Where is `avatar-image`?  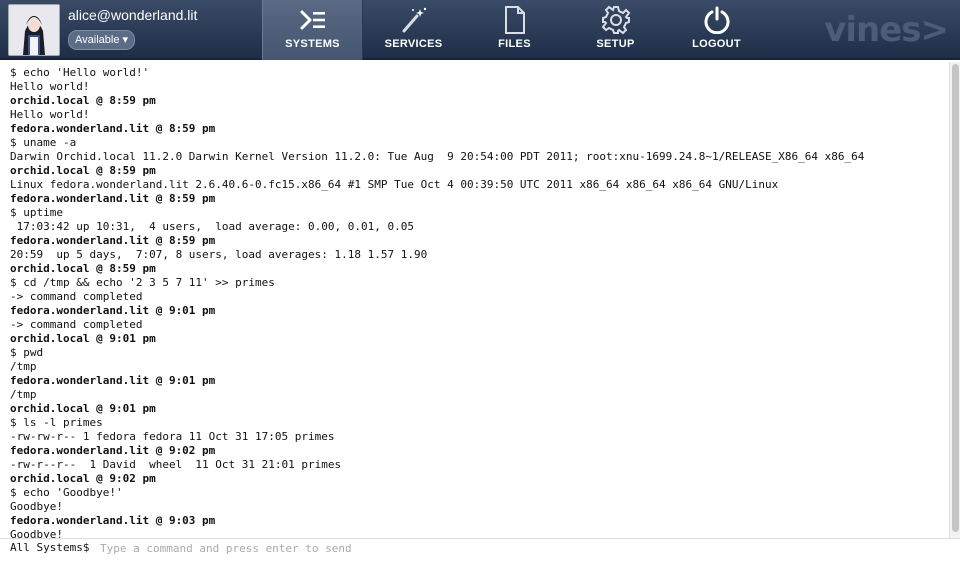 avatar-image is located at coordinates (34, 30).